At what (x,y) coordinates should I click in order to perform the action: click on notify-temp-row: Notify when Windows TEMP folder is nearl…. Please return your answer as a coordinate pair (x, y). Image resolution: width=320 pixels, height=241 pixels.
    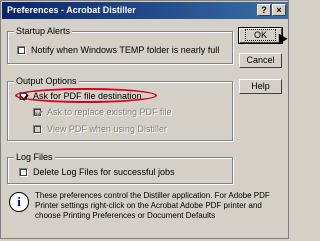
    Looking at the image, I should click on (118, 50).